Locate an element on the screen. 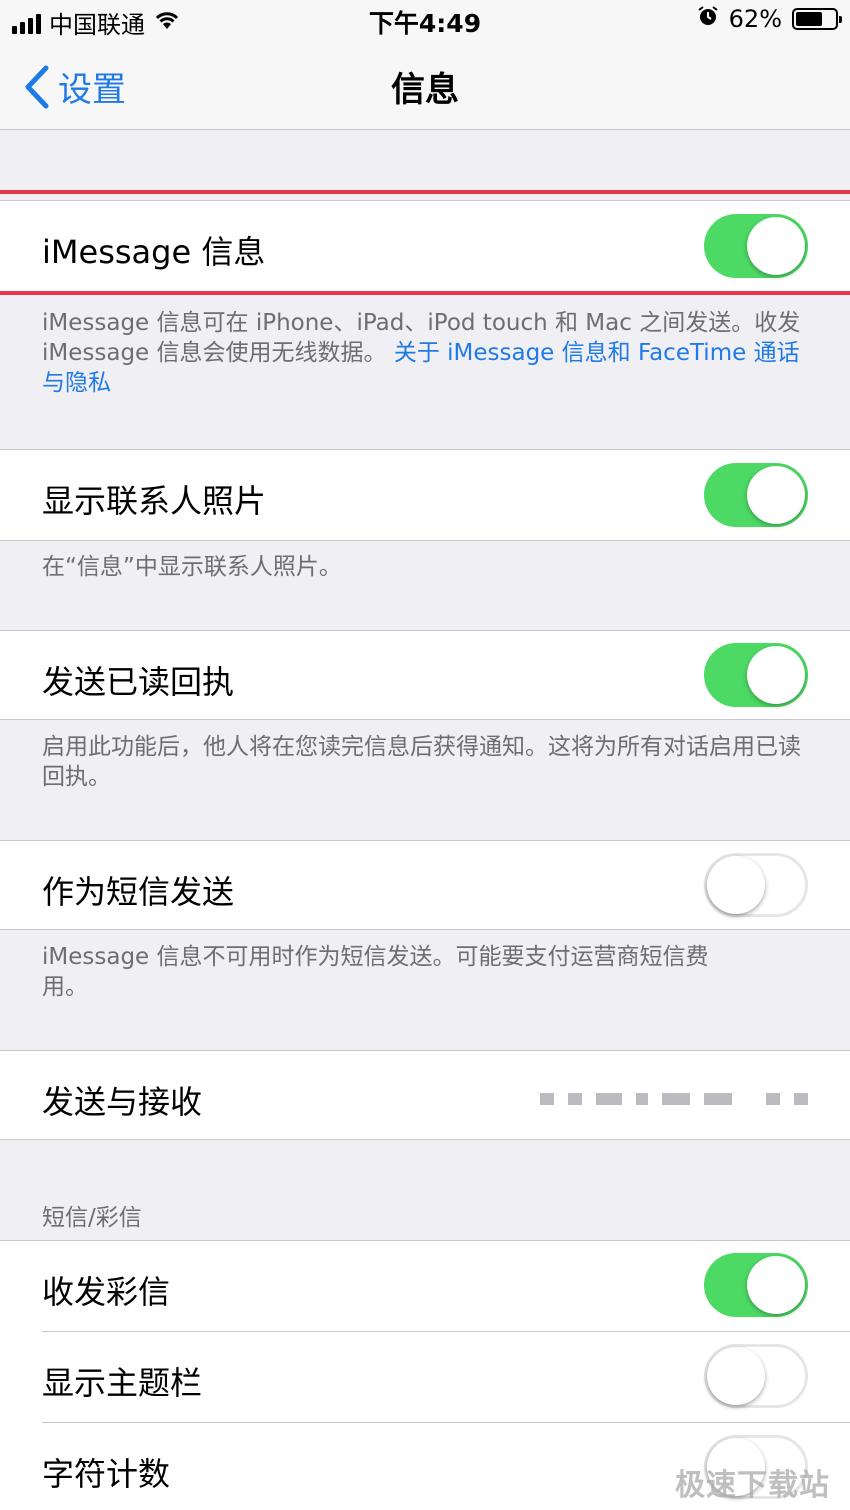 The height and width of the screenshot is (1510, 850). subject-field-toggle is located at coordinates (756, 1376).